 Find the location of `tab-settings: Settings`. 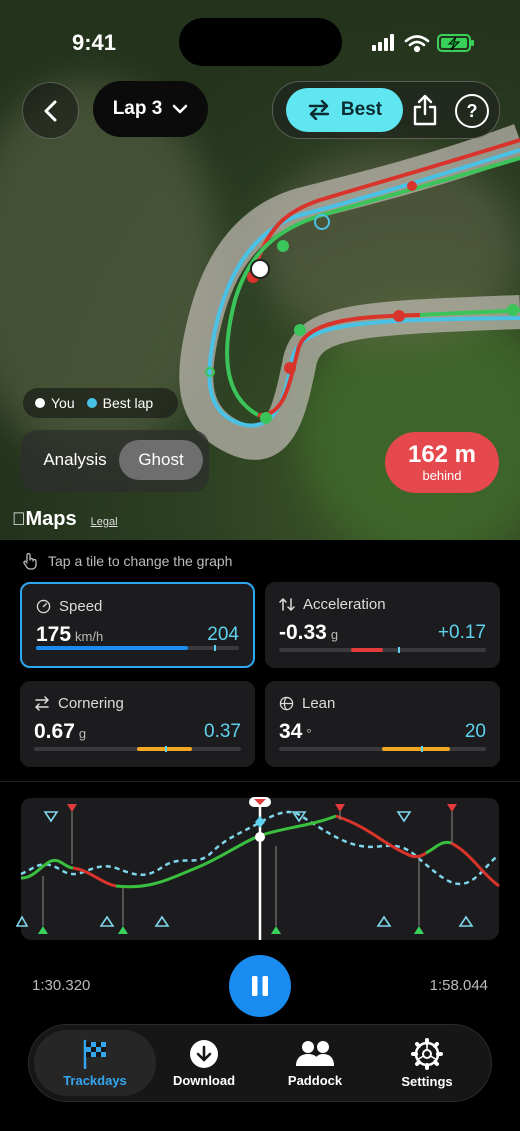

tab-settings: Settings is located at coordinates (427, 1063).